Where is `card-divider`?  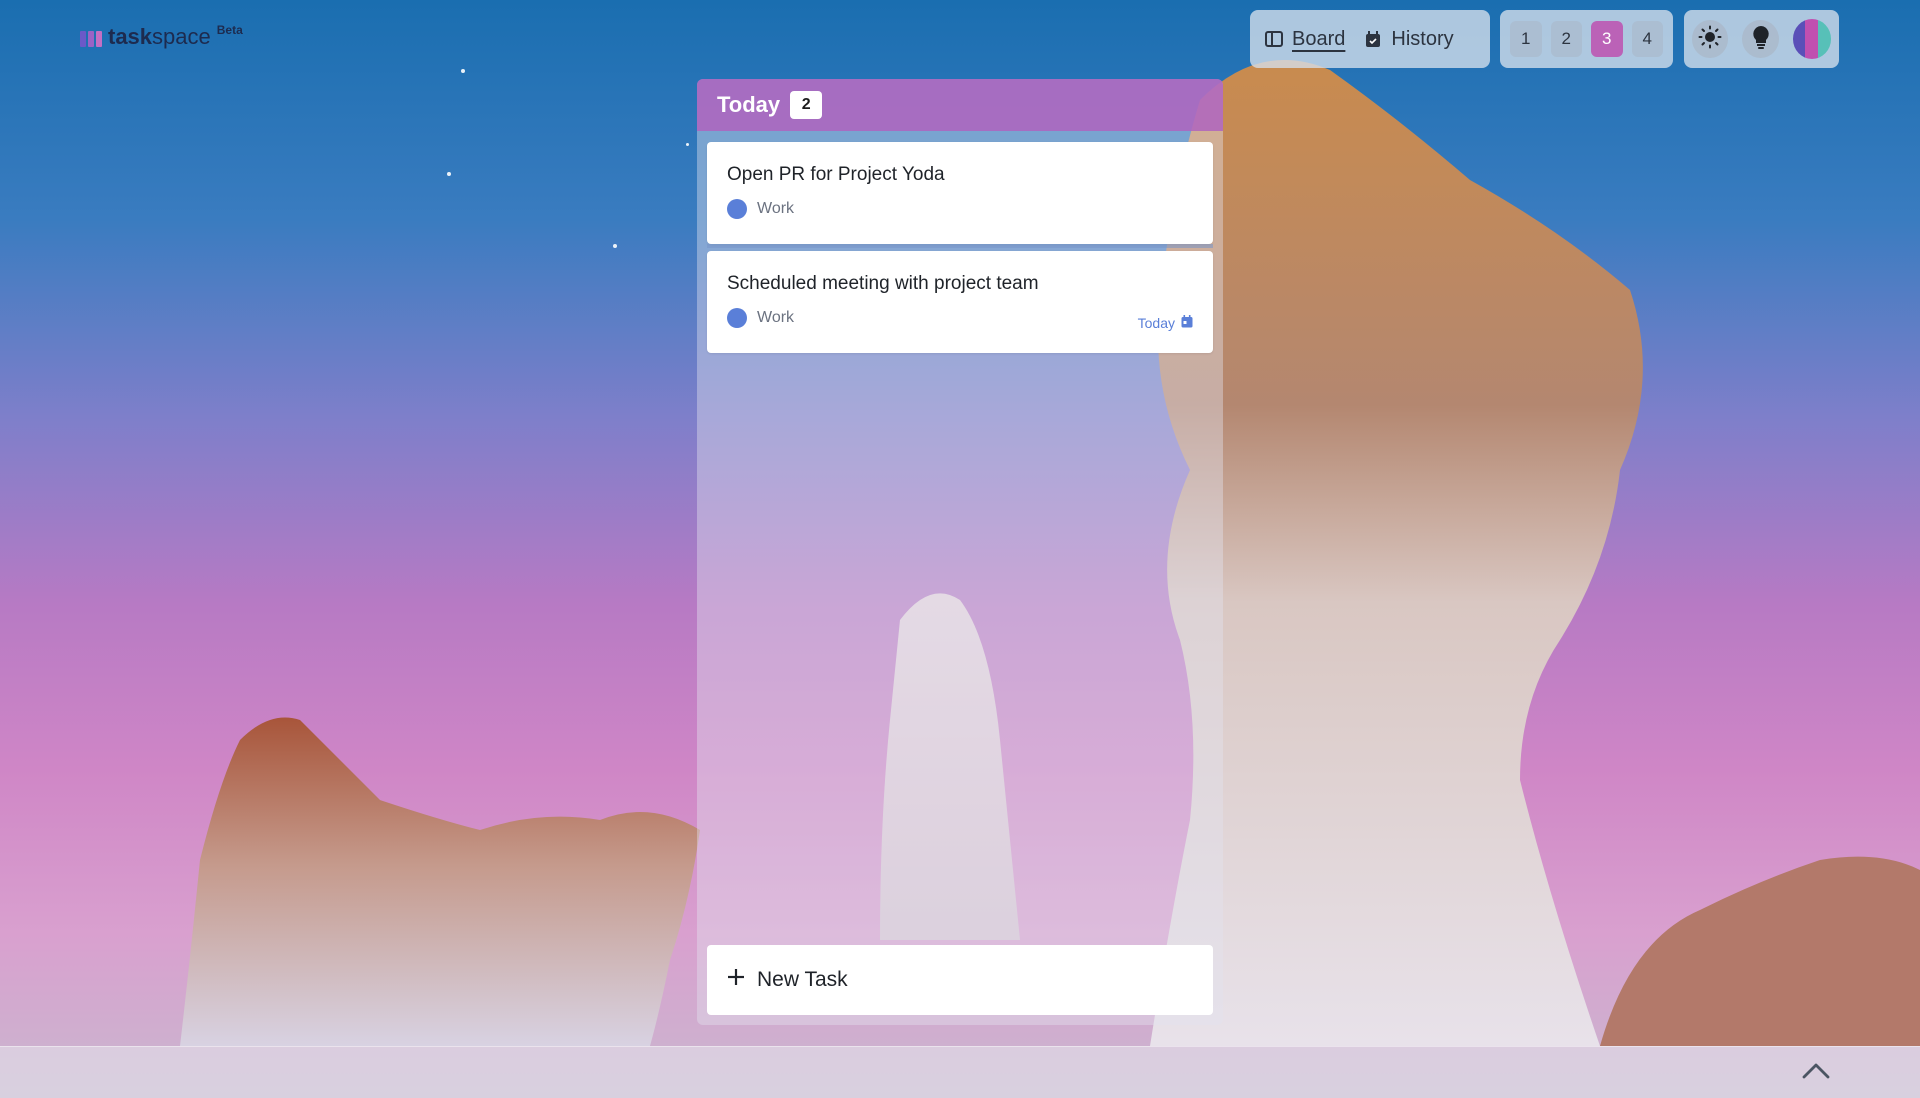 card-divider is located at coordinates (960, 246).